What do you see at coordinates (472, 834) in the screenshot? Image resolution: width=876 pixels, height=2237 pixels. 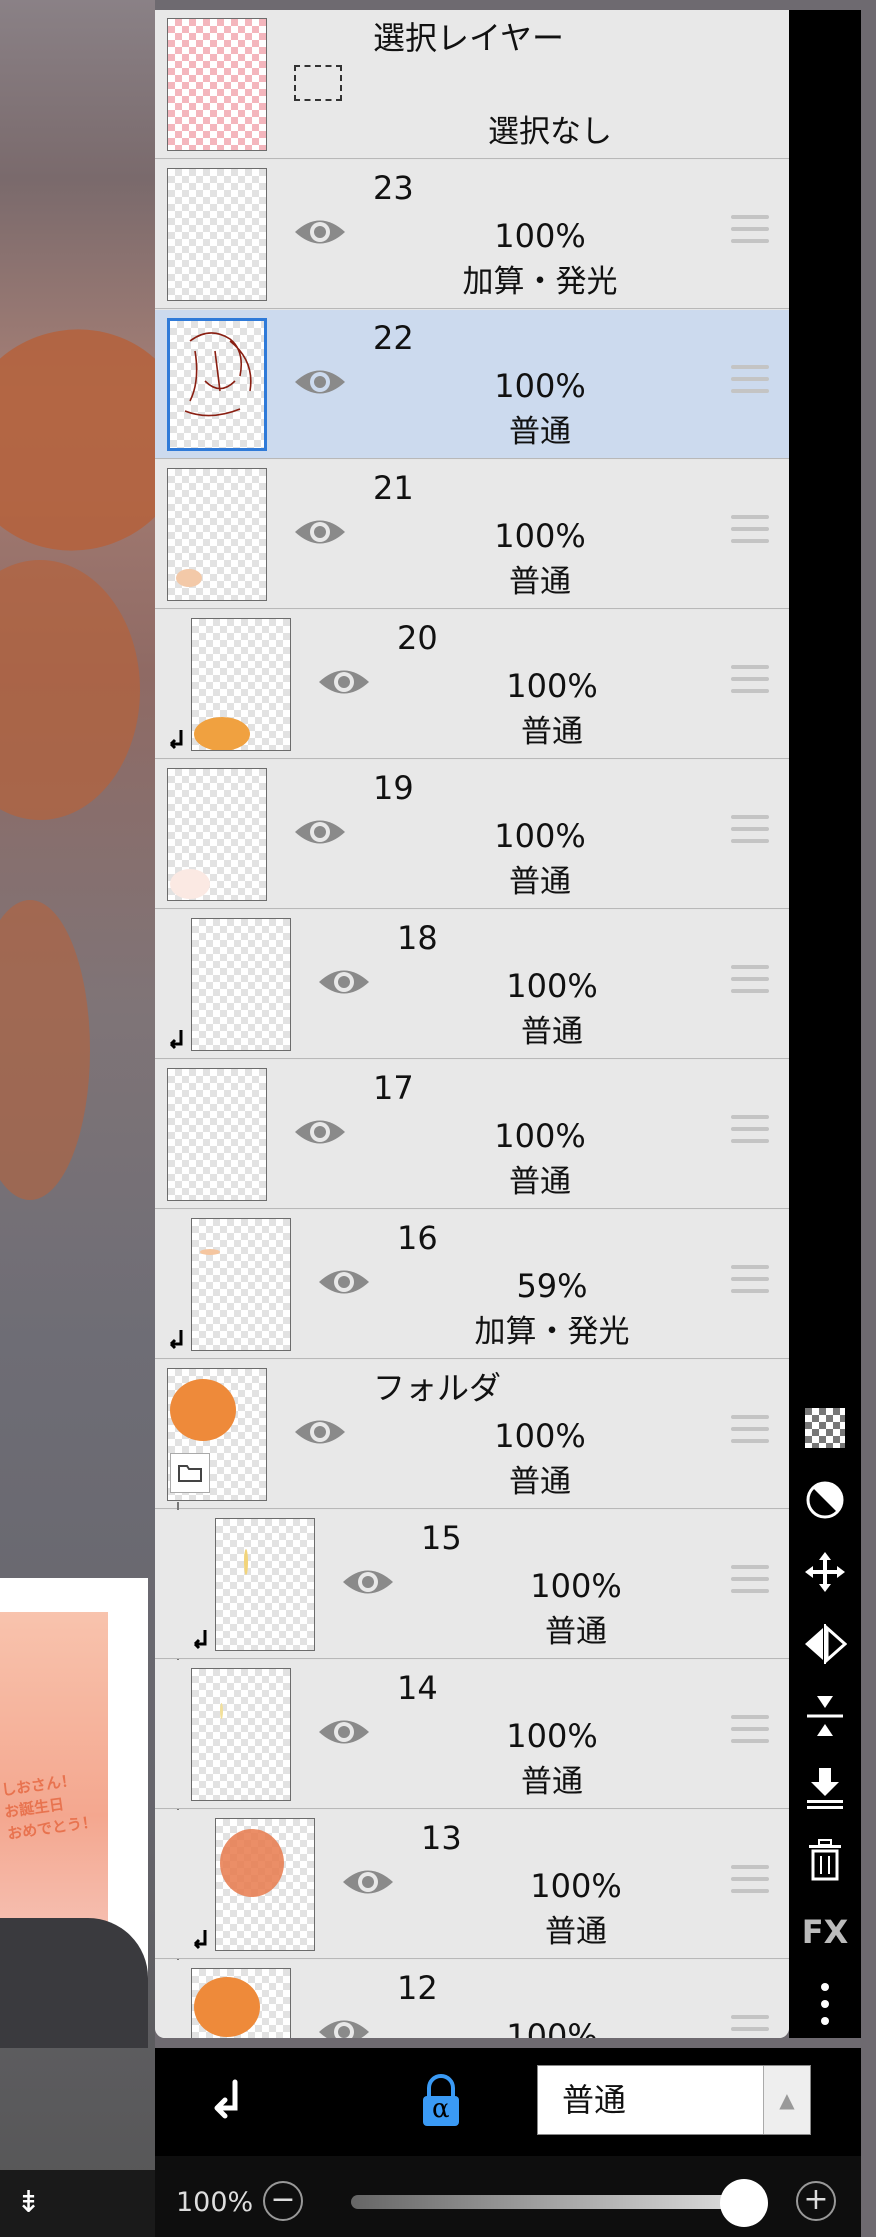 I see `layer-row: 19 100% 普通` at bounding box center [472, 834].